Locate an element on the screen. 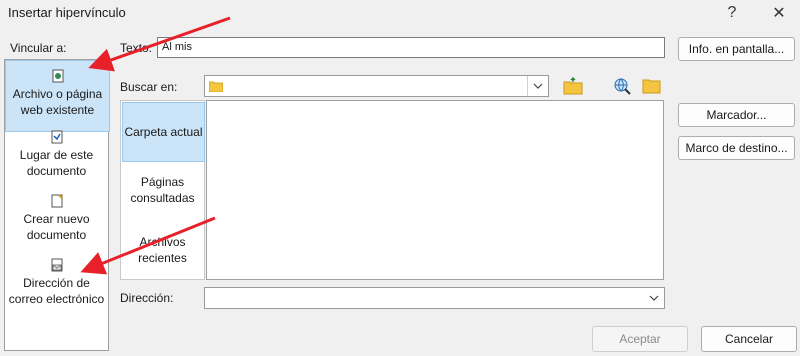  place-label: recientes is located at coordinates (162, 258).